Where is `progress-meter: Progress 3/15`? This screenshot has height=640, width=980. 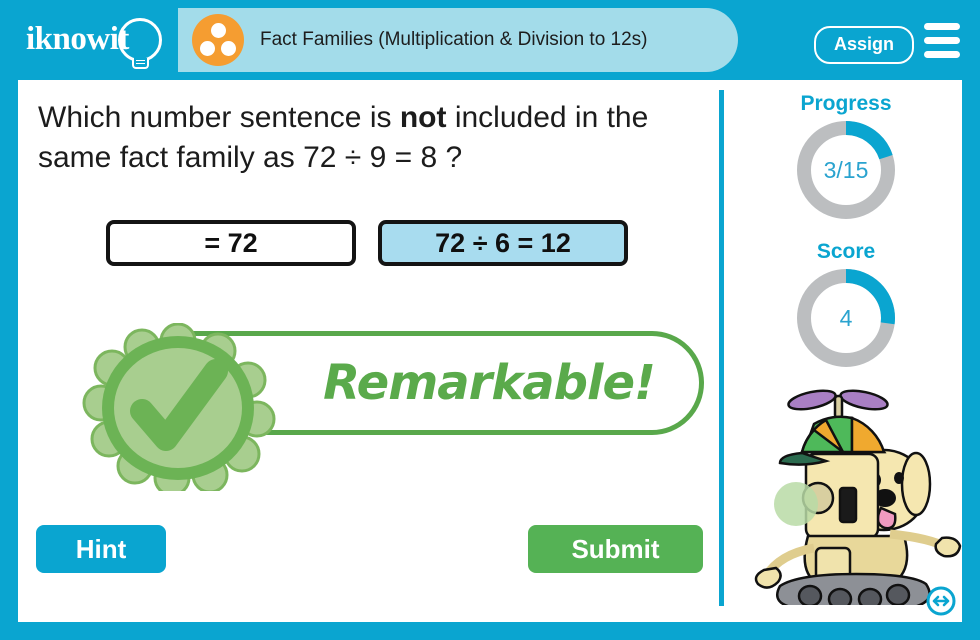
progress-meter: Progress 3/15 is located at coordinates (846, 157).